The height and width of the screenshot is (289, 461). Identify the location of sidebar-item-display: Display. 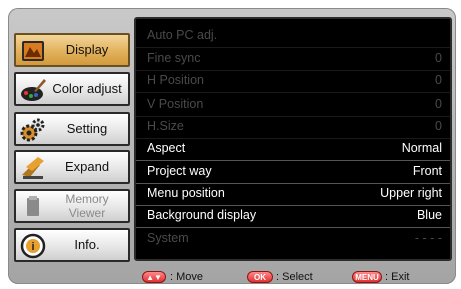
(72, 50).